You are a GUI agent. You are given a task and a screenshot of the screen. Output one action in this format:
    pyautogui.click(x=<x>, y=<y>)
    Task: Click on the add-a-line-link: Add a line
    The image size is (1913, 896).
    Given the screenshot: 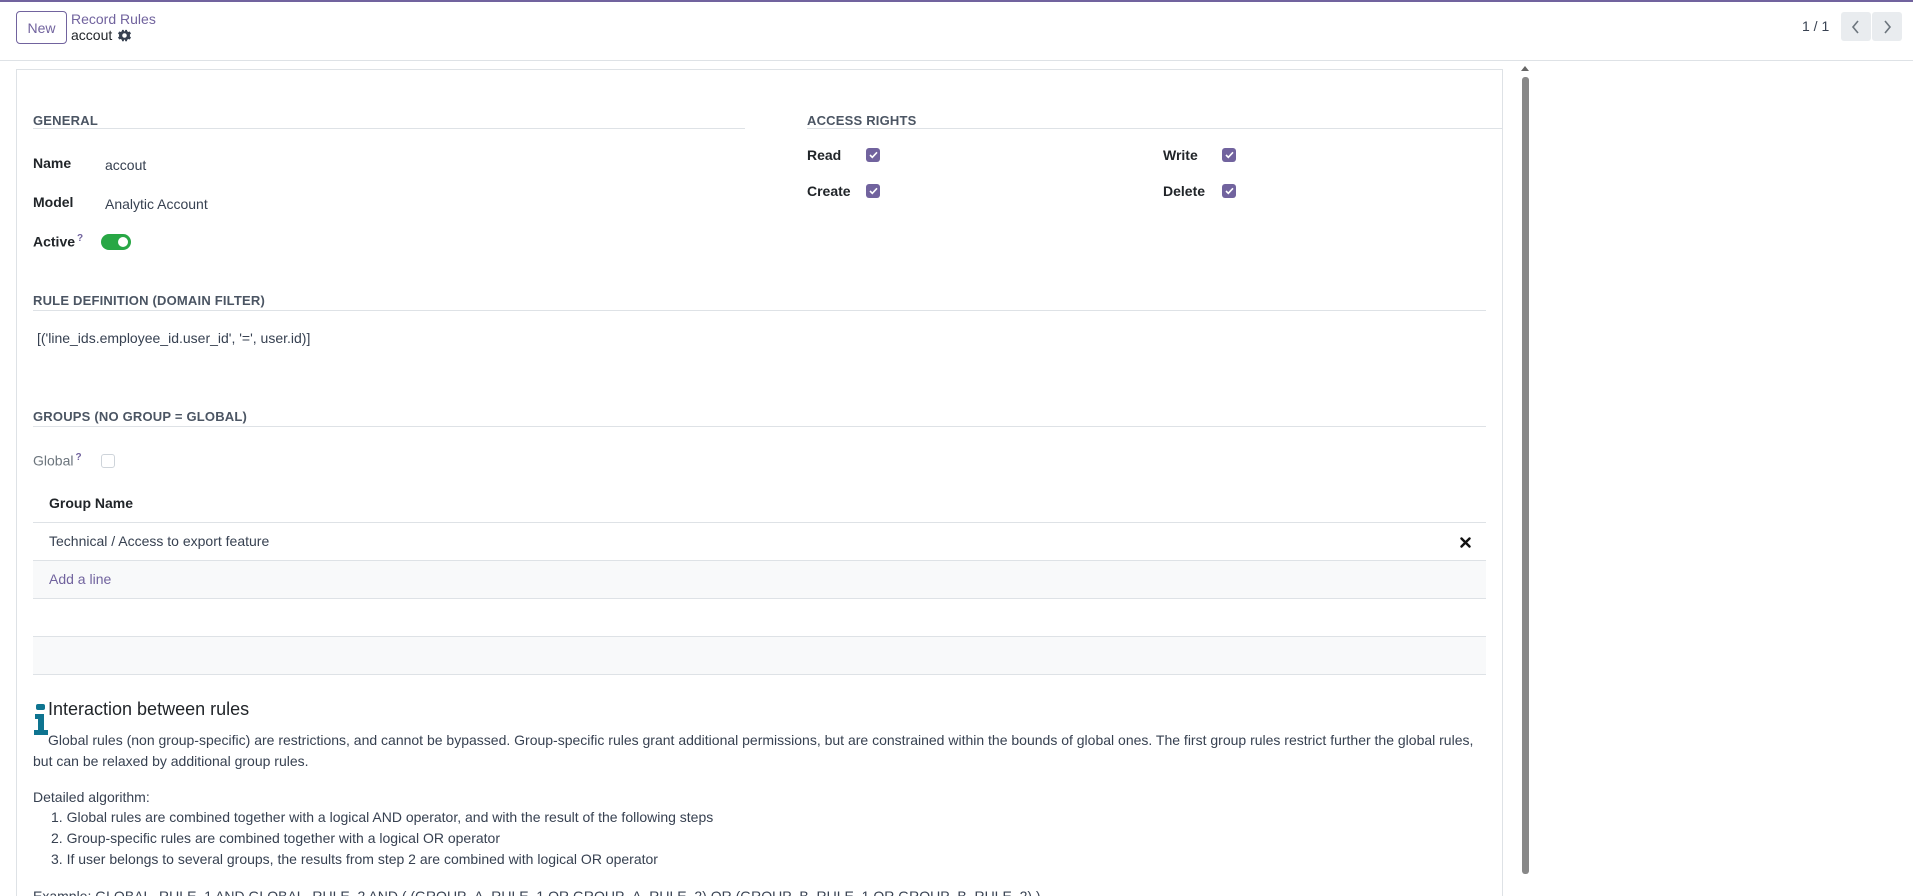 What is the action you would take?
    pyautogui.click(x=80, y=579)
    